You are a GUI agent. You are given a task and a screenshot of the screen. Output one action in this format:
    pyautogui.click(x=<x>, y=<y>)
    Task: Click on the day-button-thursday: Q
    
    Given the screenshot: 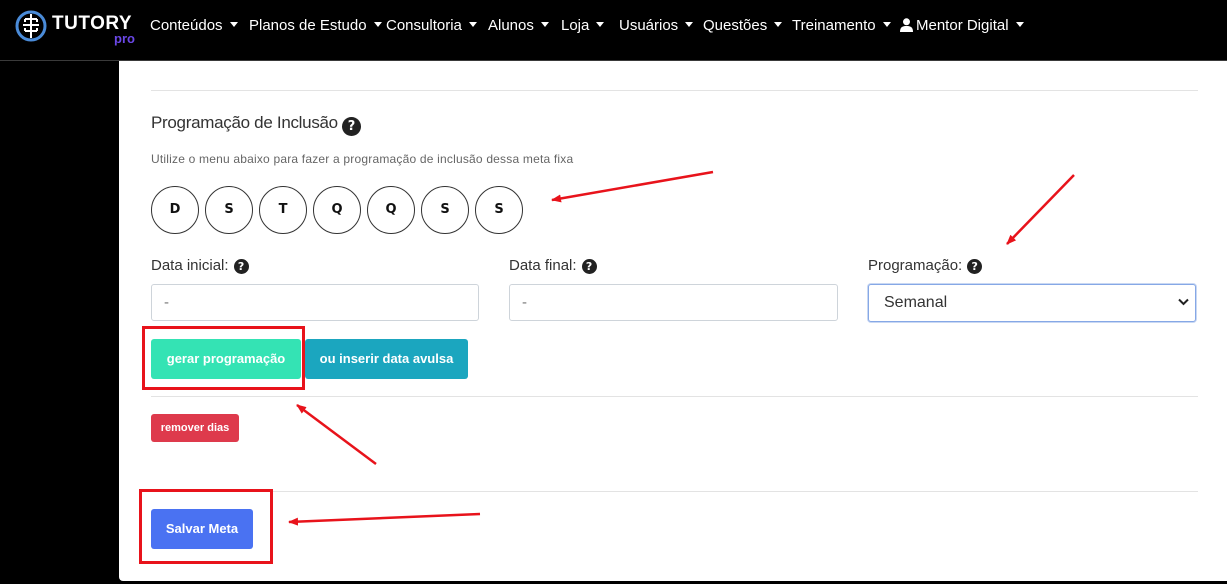 What is the action you would take?
    pyautogui.click(x=391, y=210)
    